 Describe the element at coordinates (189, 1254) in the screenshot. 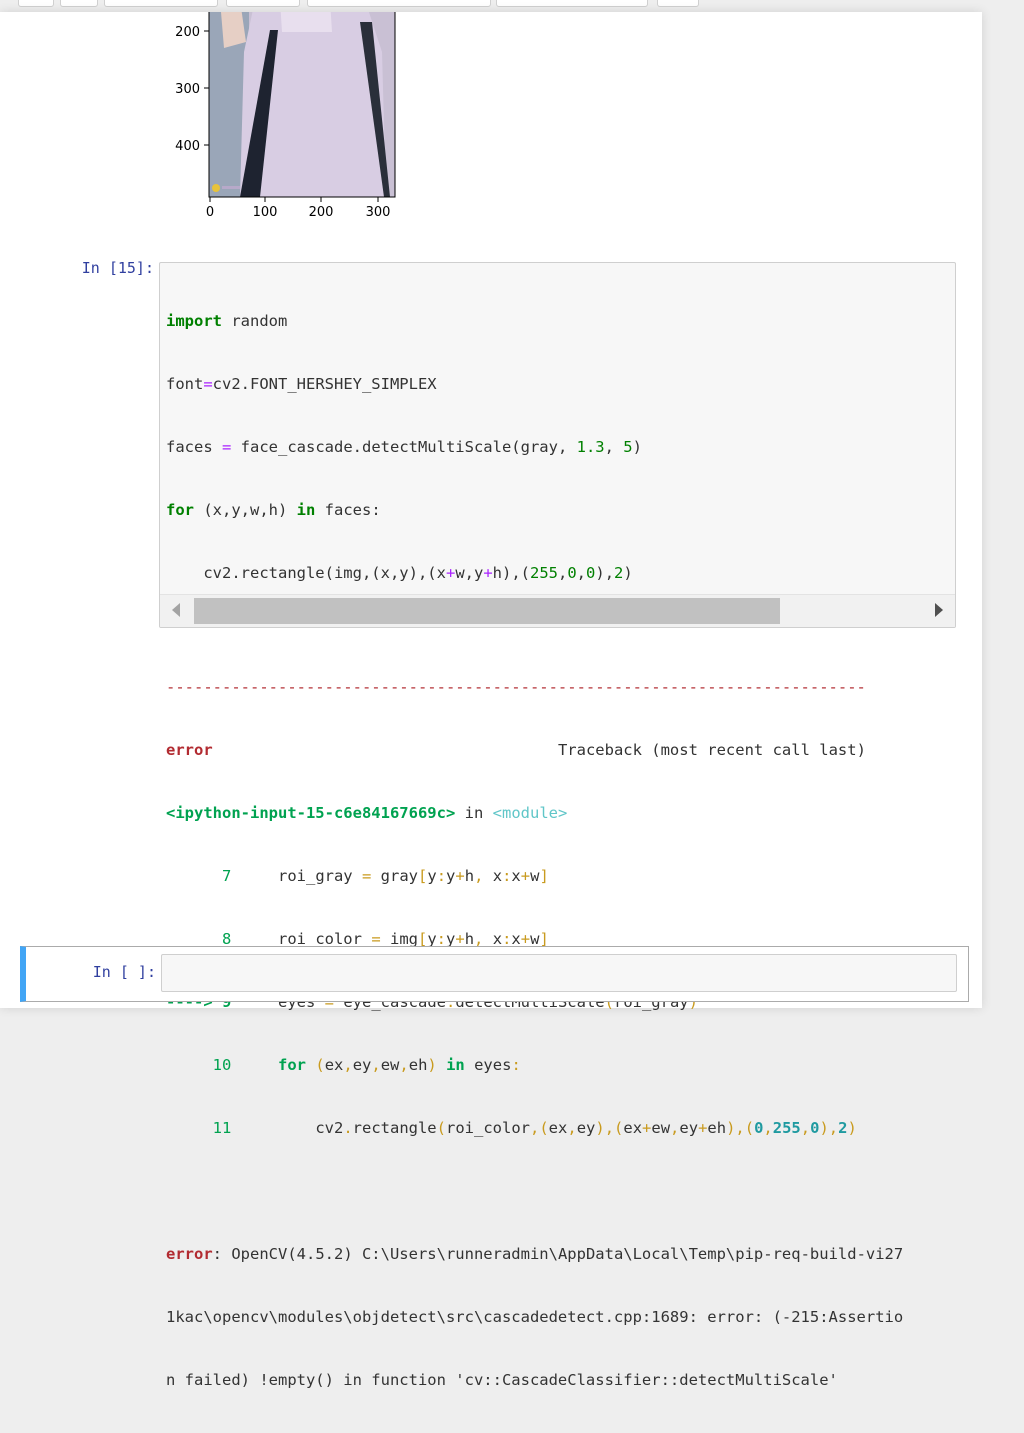

I see `error-label: error` at that location.